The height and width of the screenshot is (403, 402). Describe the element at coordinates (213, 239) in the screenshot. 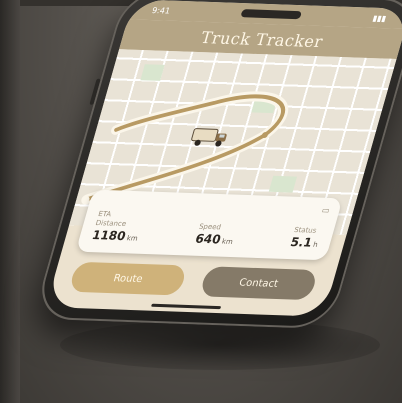

I see `stat-value: 640km` at that location.